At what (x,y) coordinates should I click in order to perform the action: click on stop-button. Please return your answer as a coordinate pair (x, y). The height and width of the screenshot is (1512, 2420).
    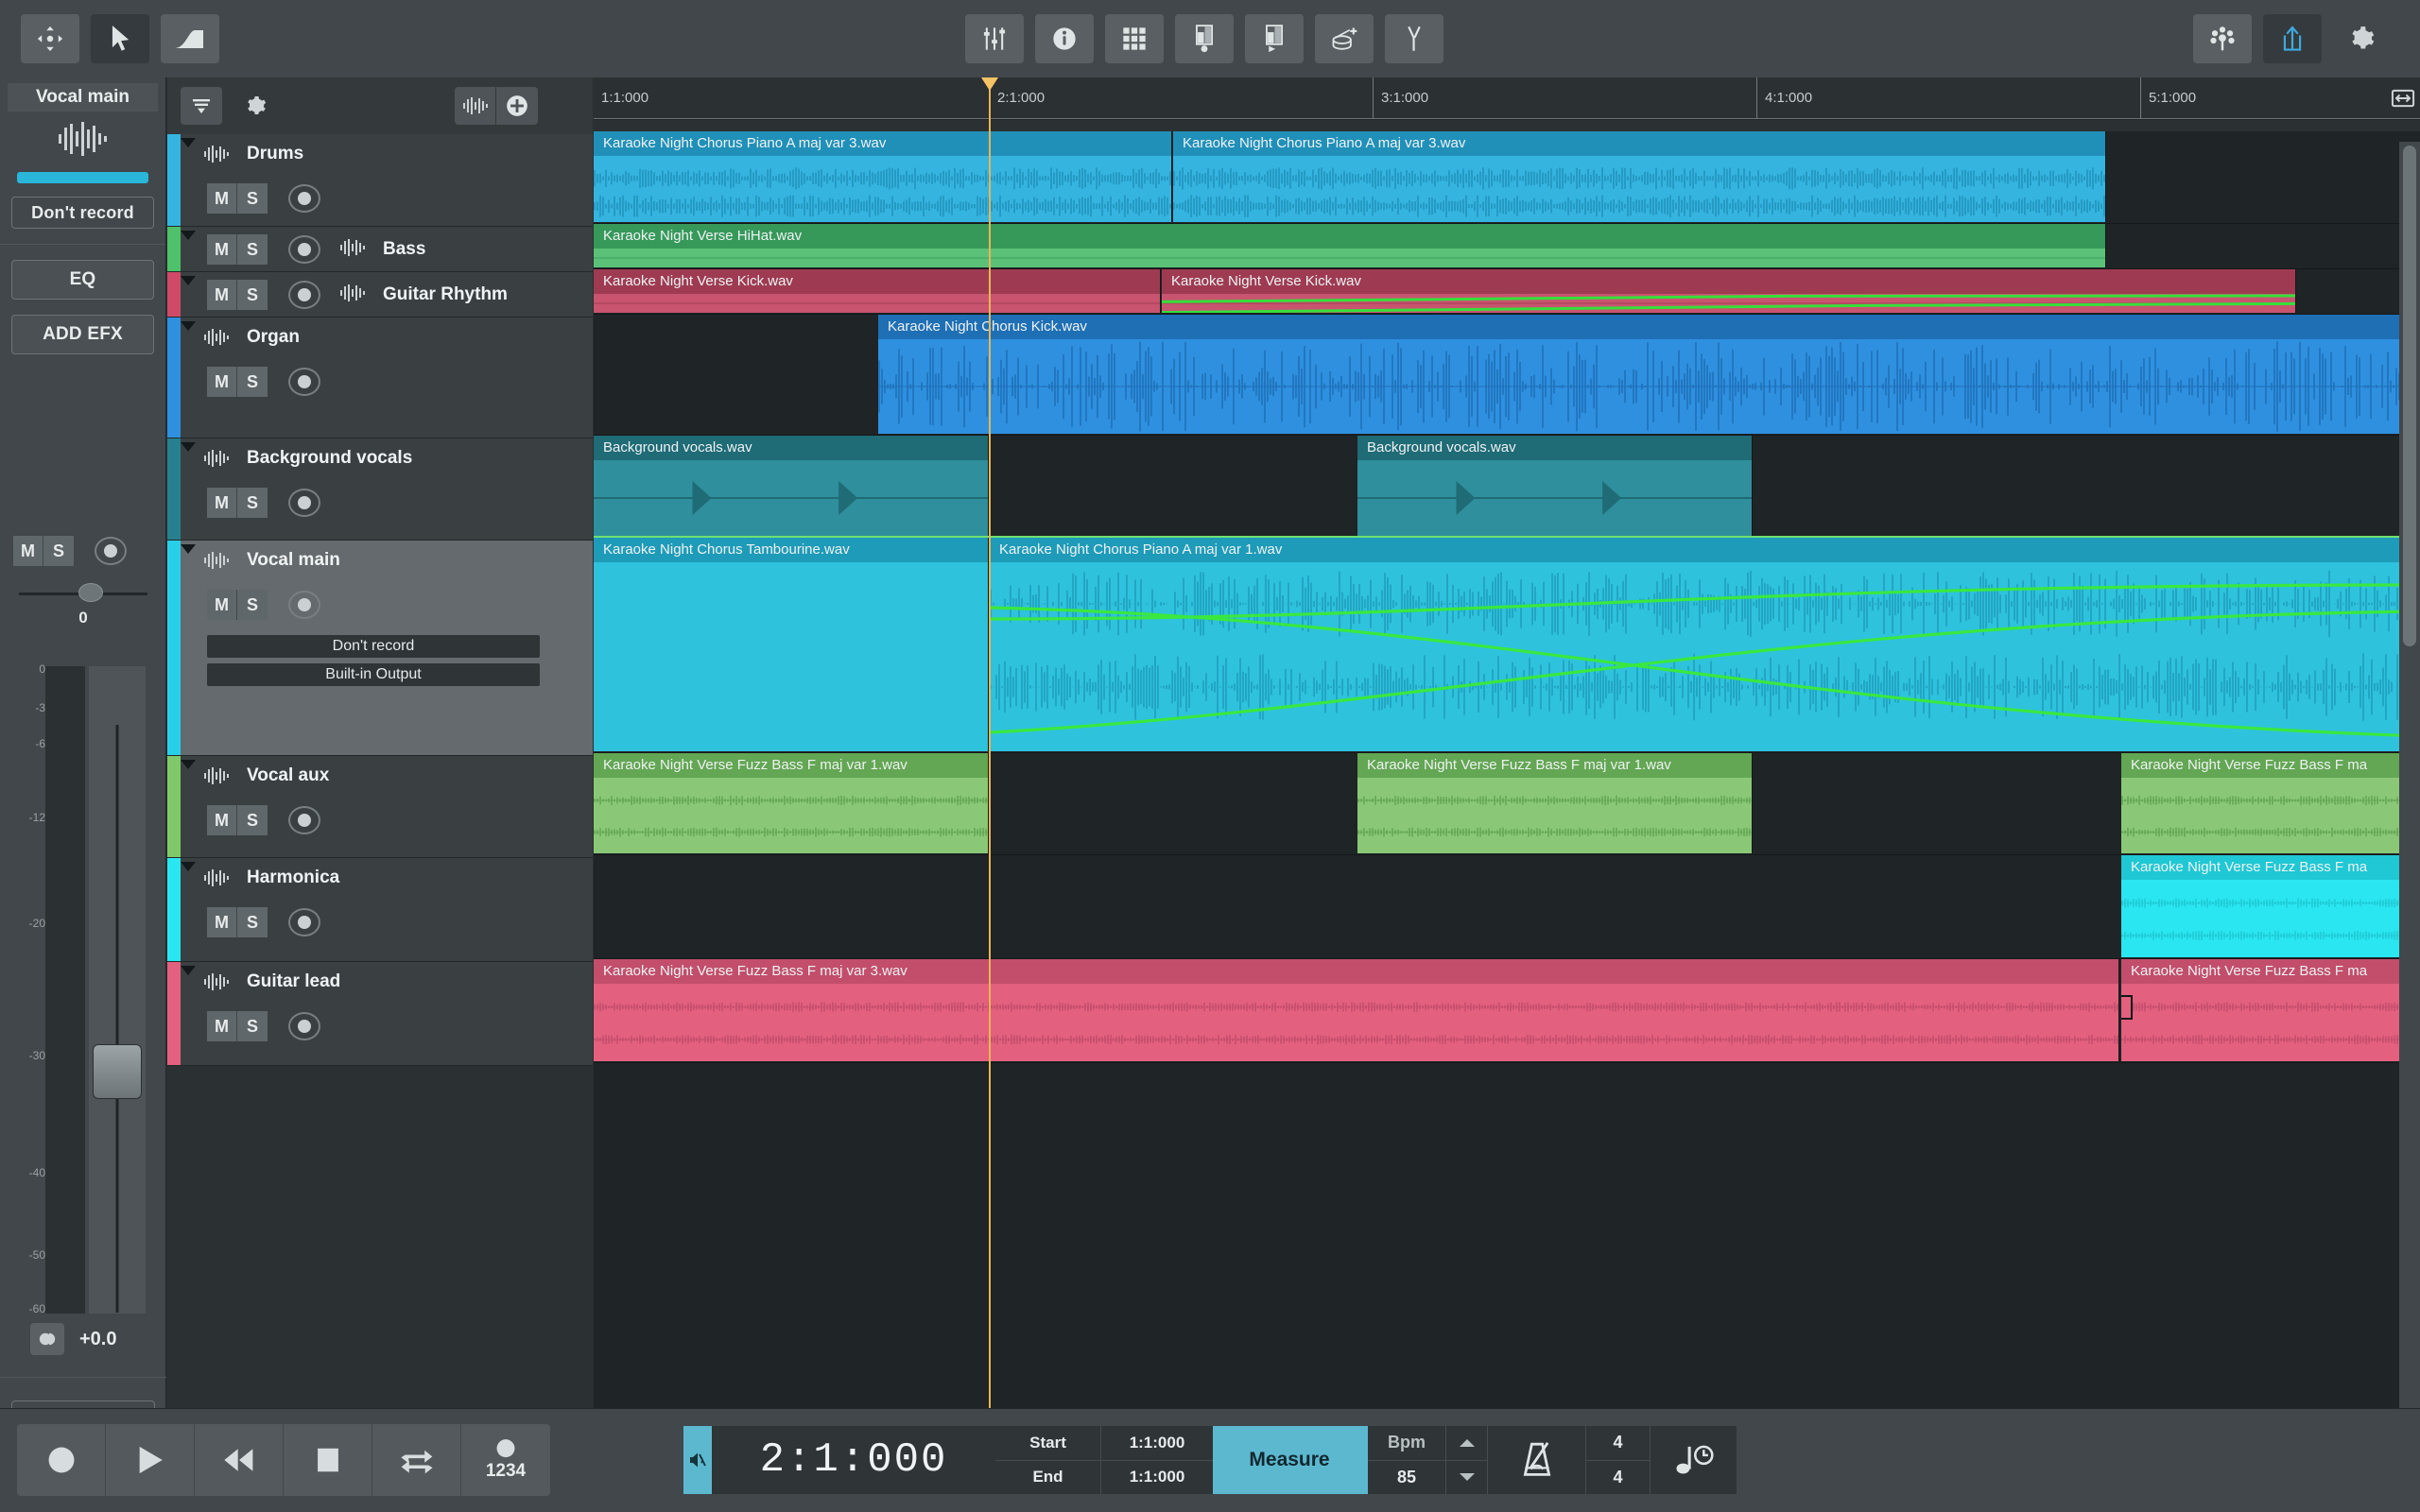
    Looking at the image, I should click on (328, 1460).